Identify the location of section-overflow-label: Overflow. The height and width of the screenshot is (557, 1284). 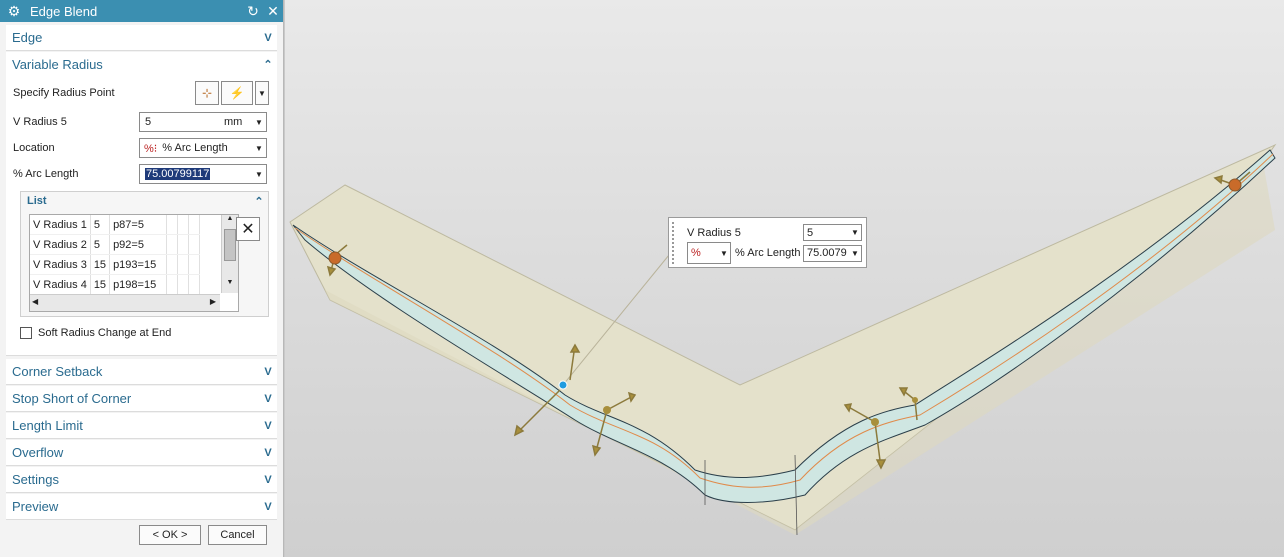
(38, 452).